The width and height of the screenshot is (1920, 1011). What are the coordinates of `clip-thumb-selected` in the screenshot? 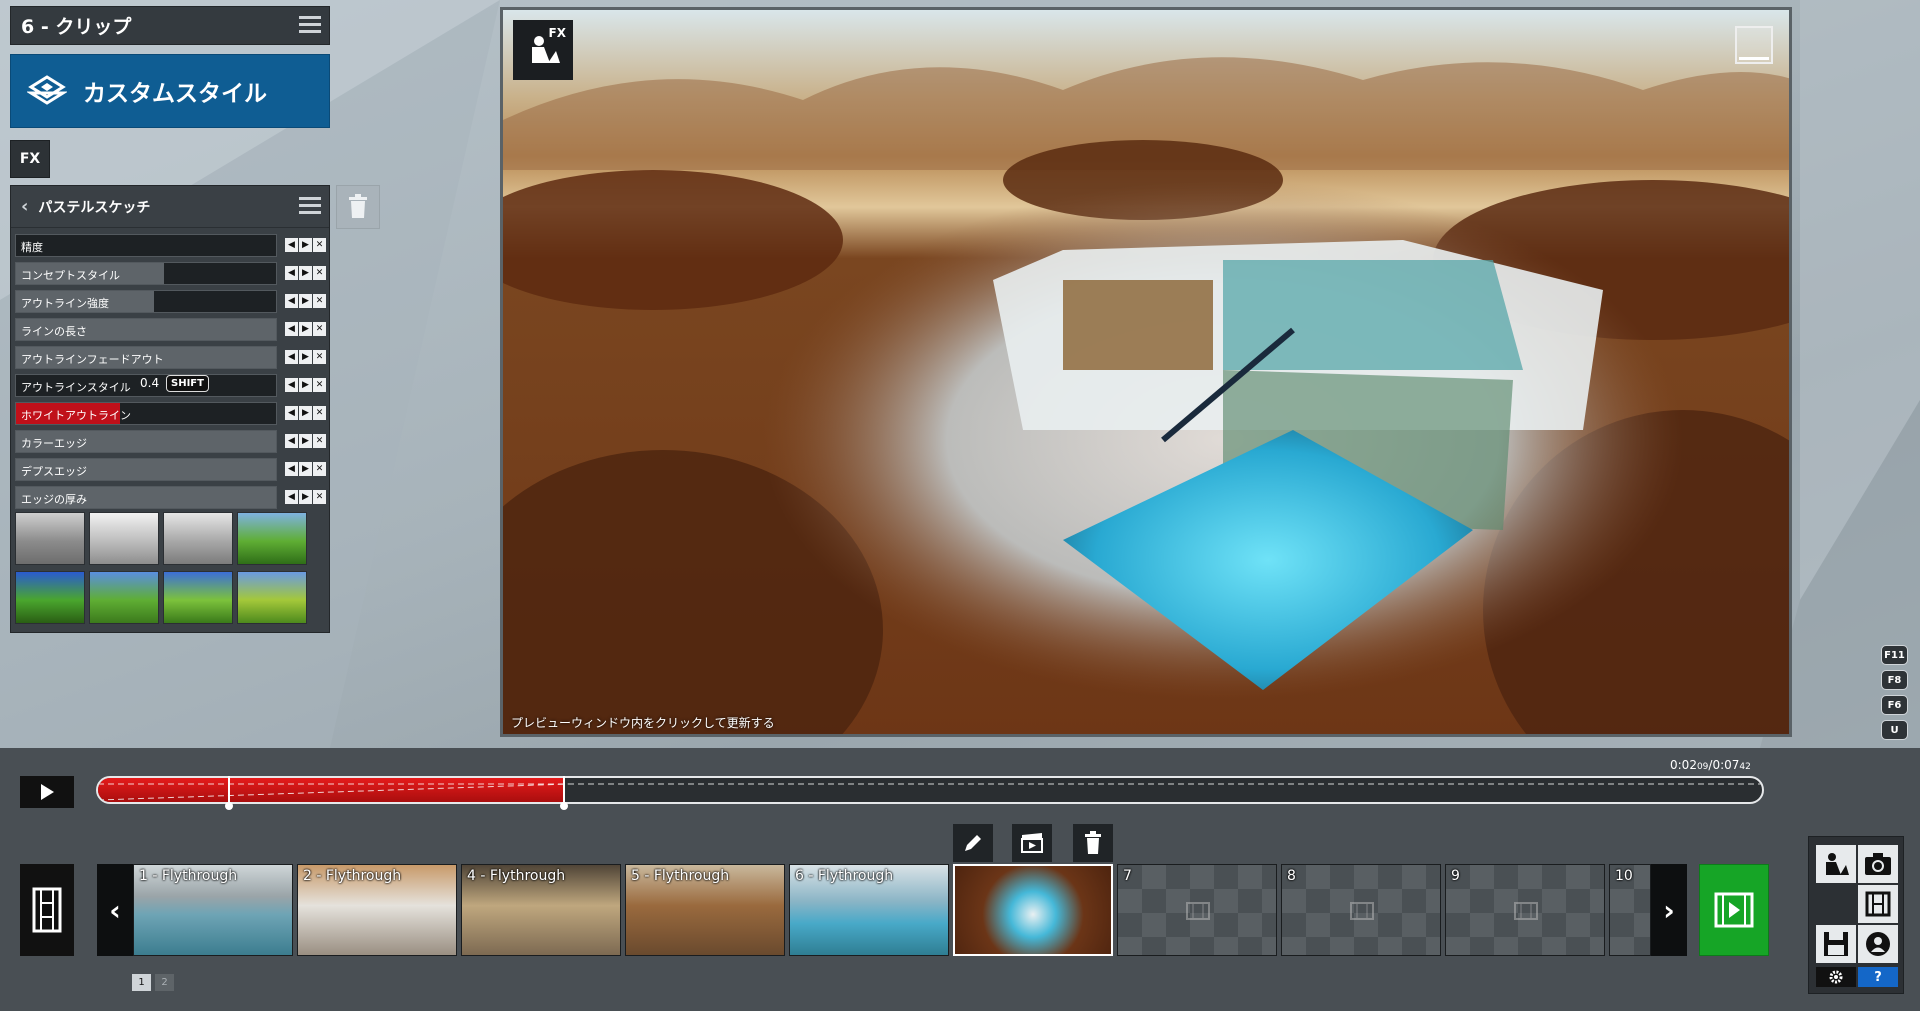 It's located at (1033, 910).